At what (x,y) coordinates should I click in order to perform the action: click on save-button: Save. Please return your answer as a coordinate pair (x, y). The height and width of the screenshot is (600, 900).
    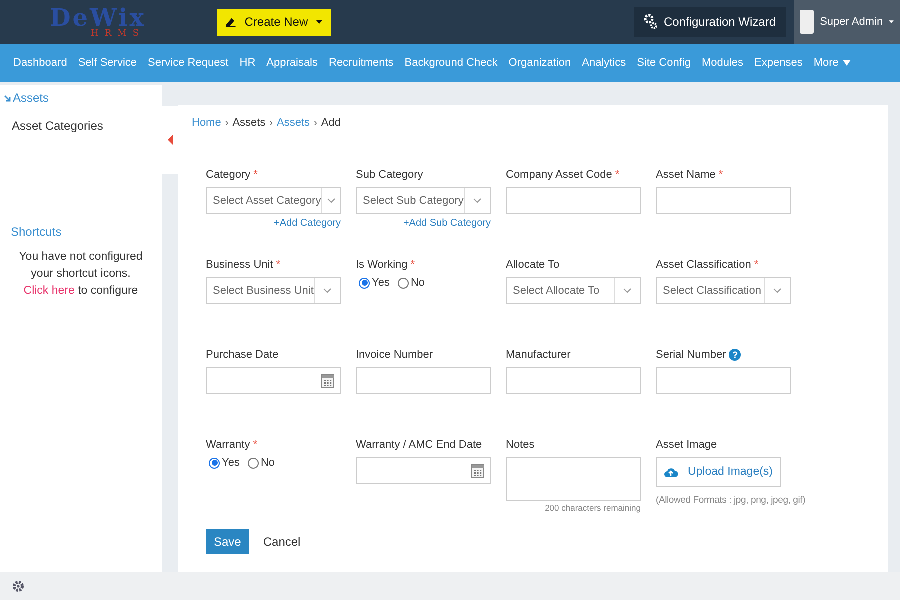
    Looking at the image, I should click on (228, 541).